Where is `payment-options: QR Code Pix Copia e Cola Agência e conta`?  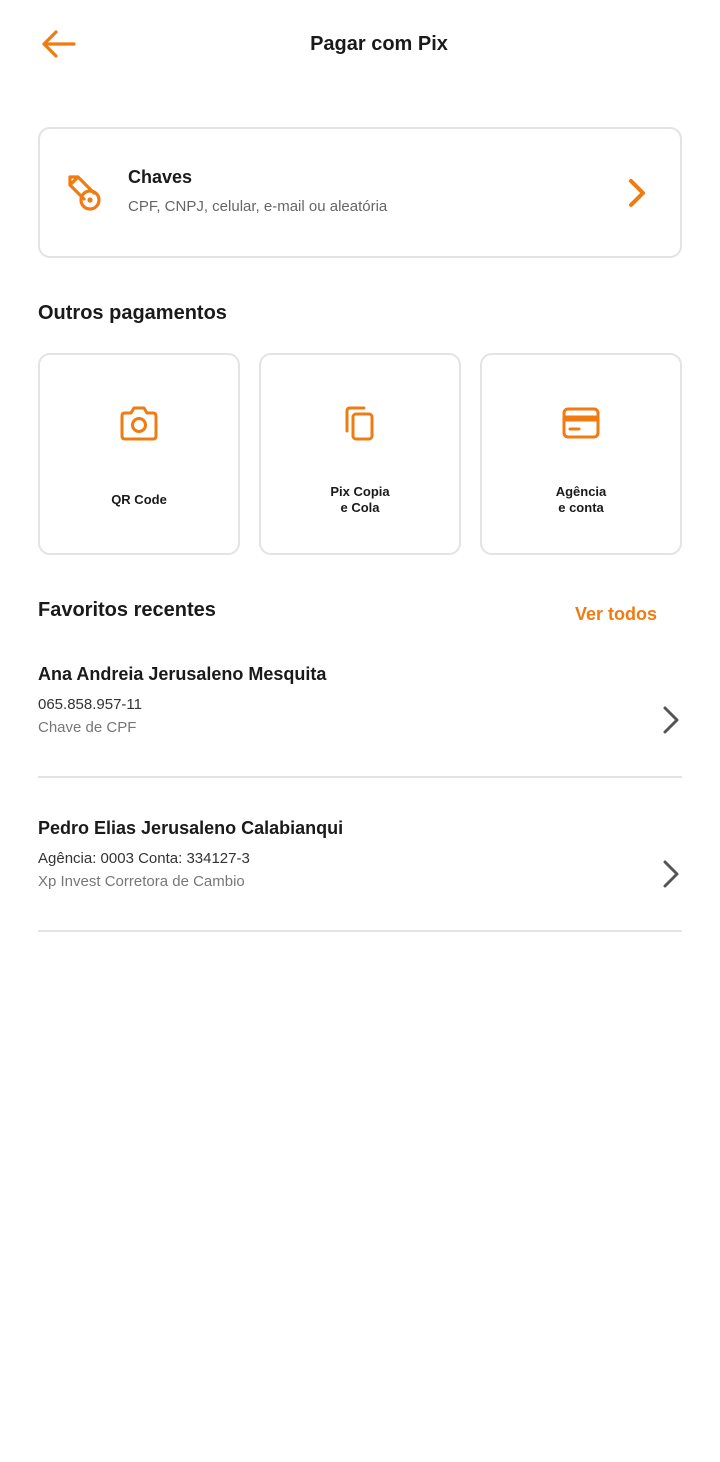
payment-options: QR Code Pix Copia e Cola Agência e conta is located at coordinates (360, 454).